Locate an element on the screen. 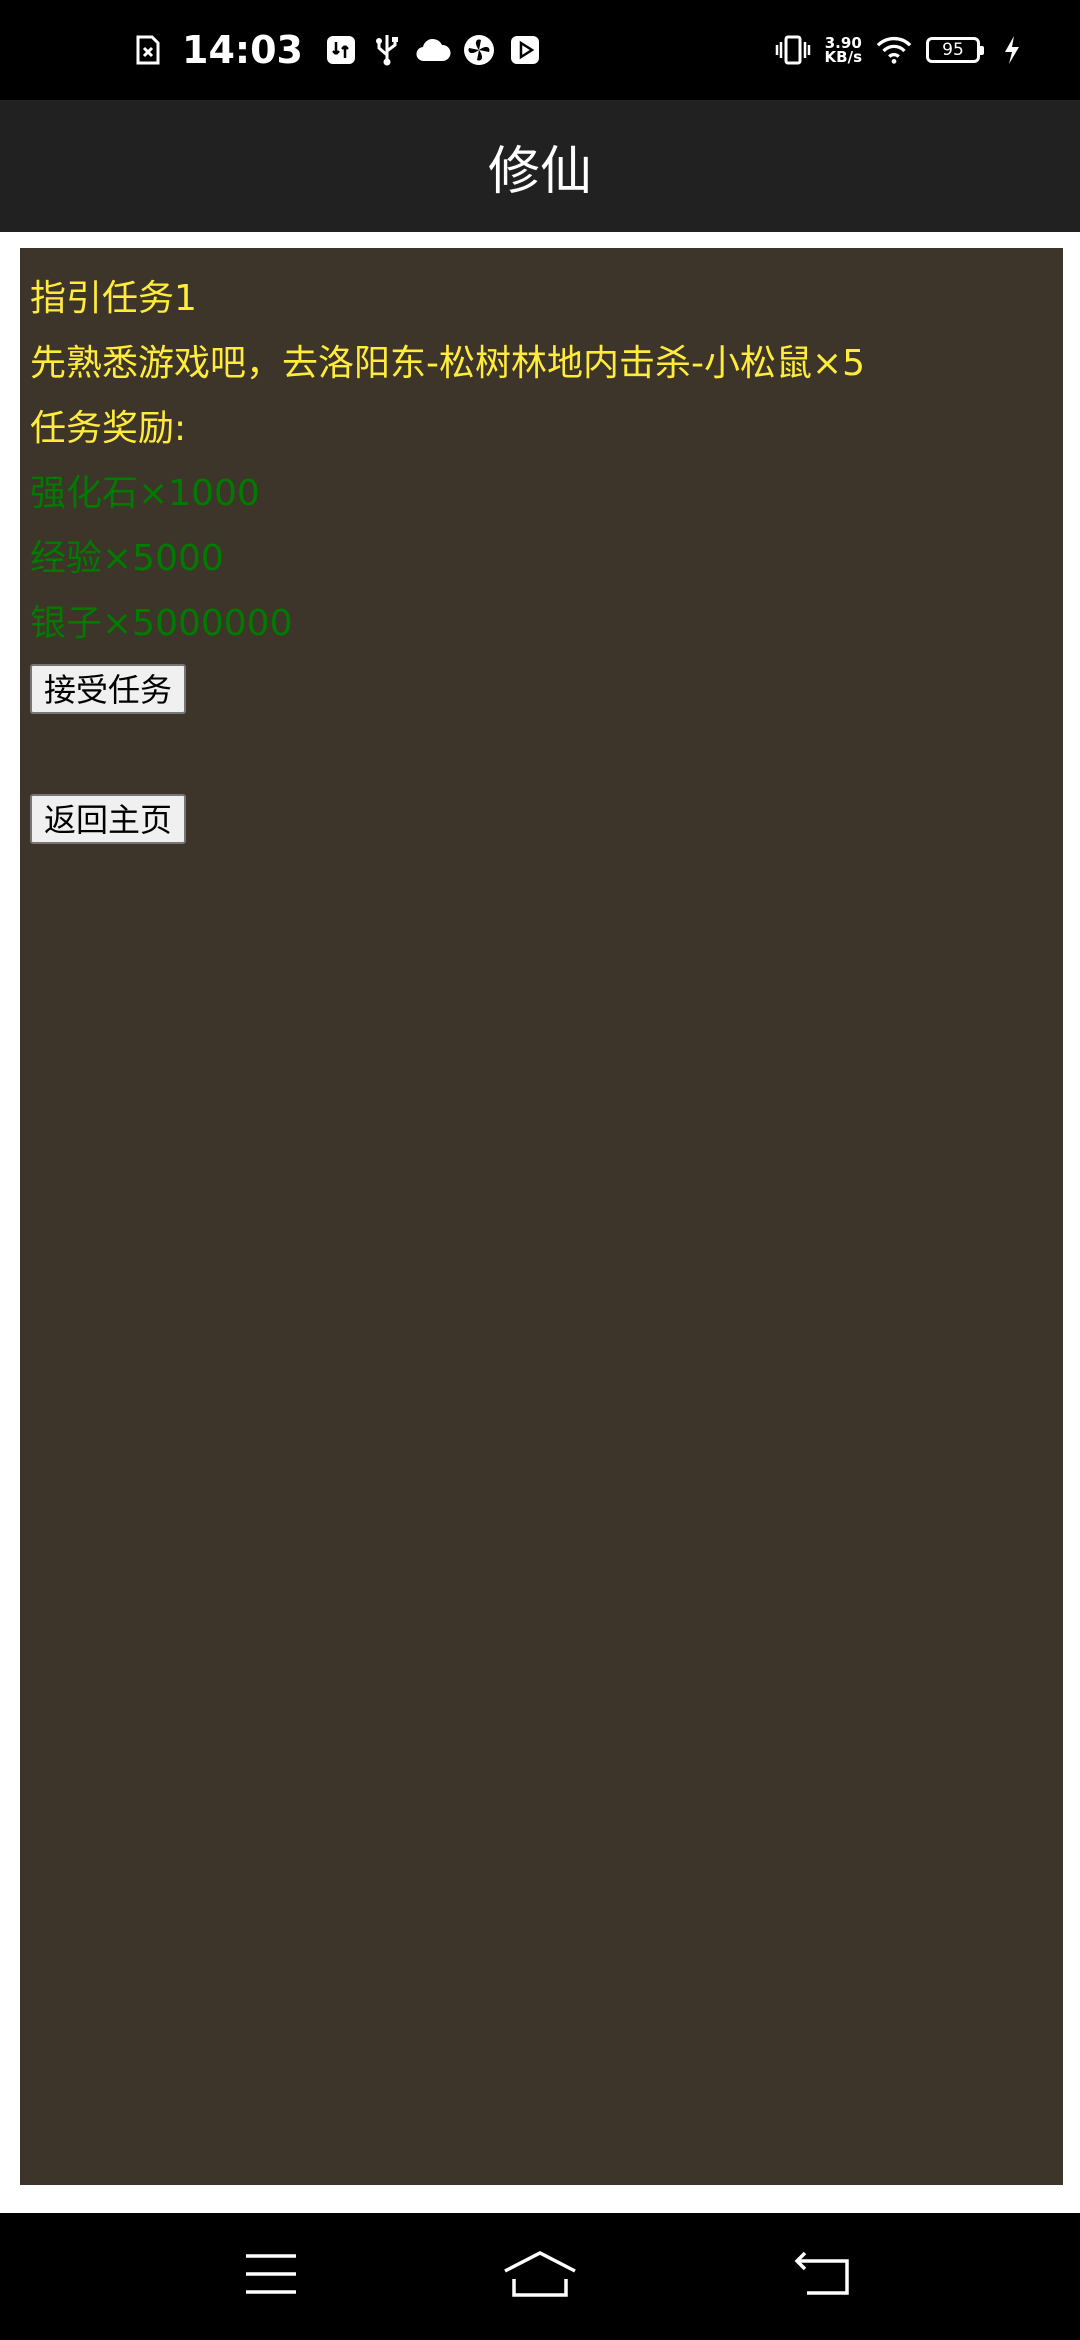 This screenshot has height=2340, width=1080. play-icon is located at coordinates (525, 50).